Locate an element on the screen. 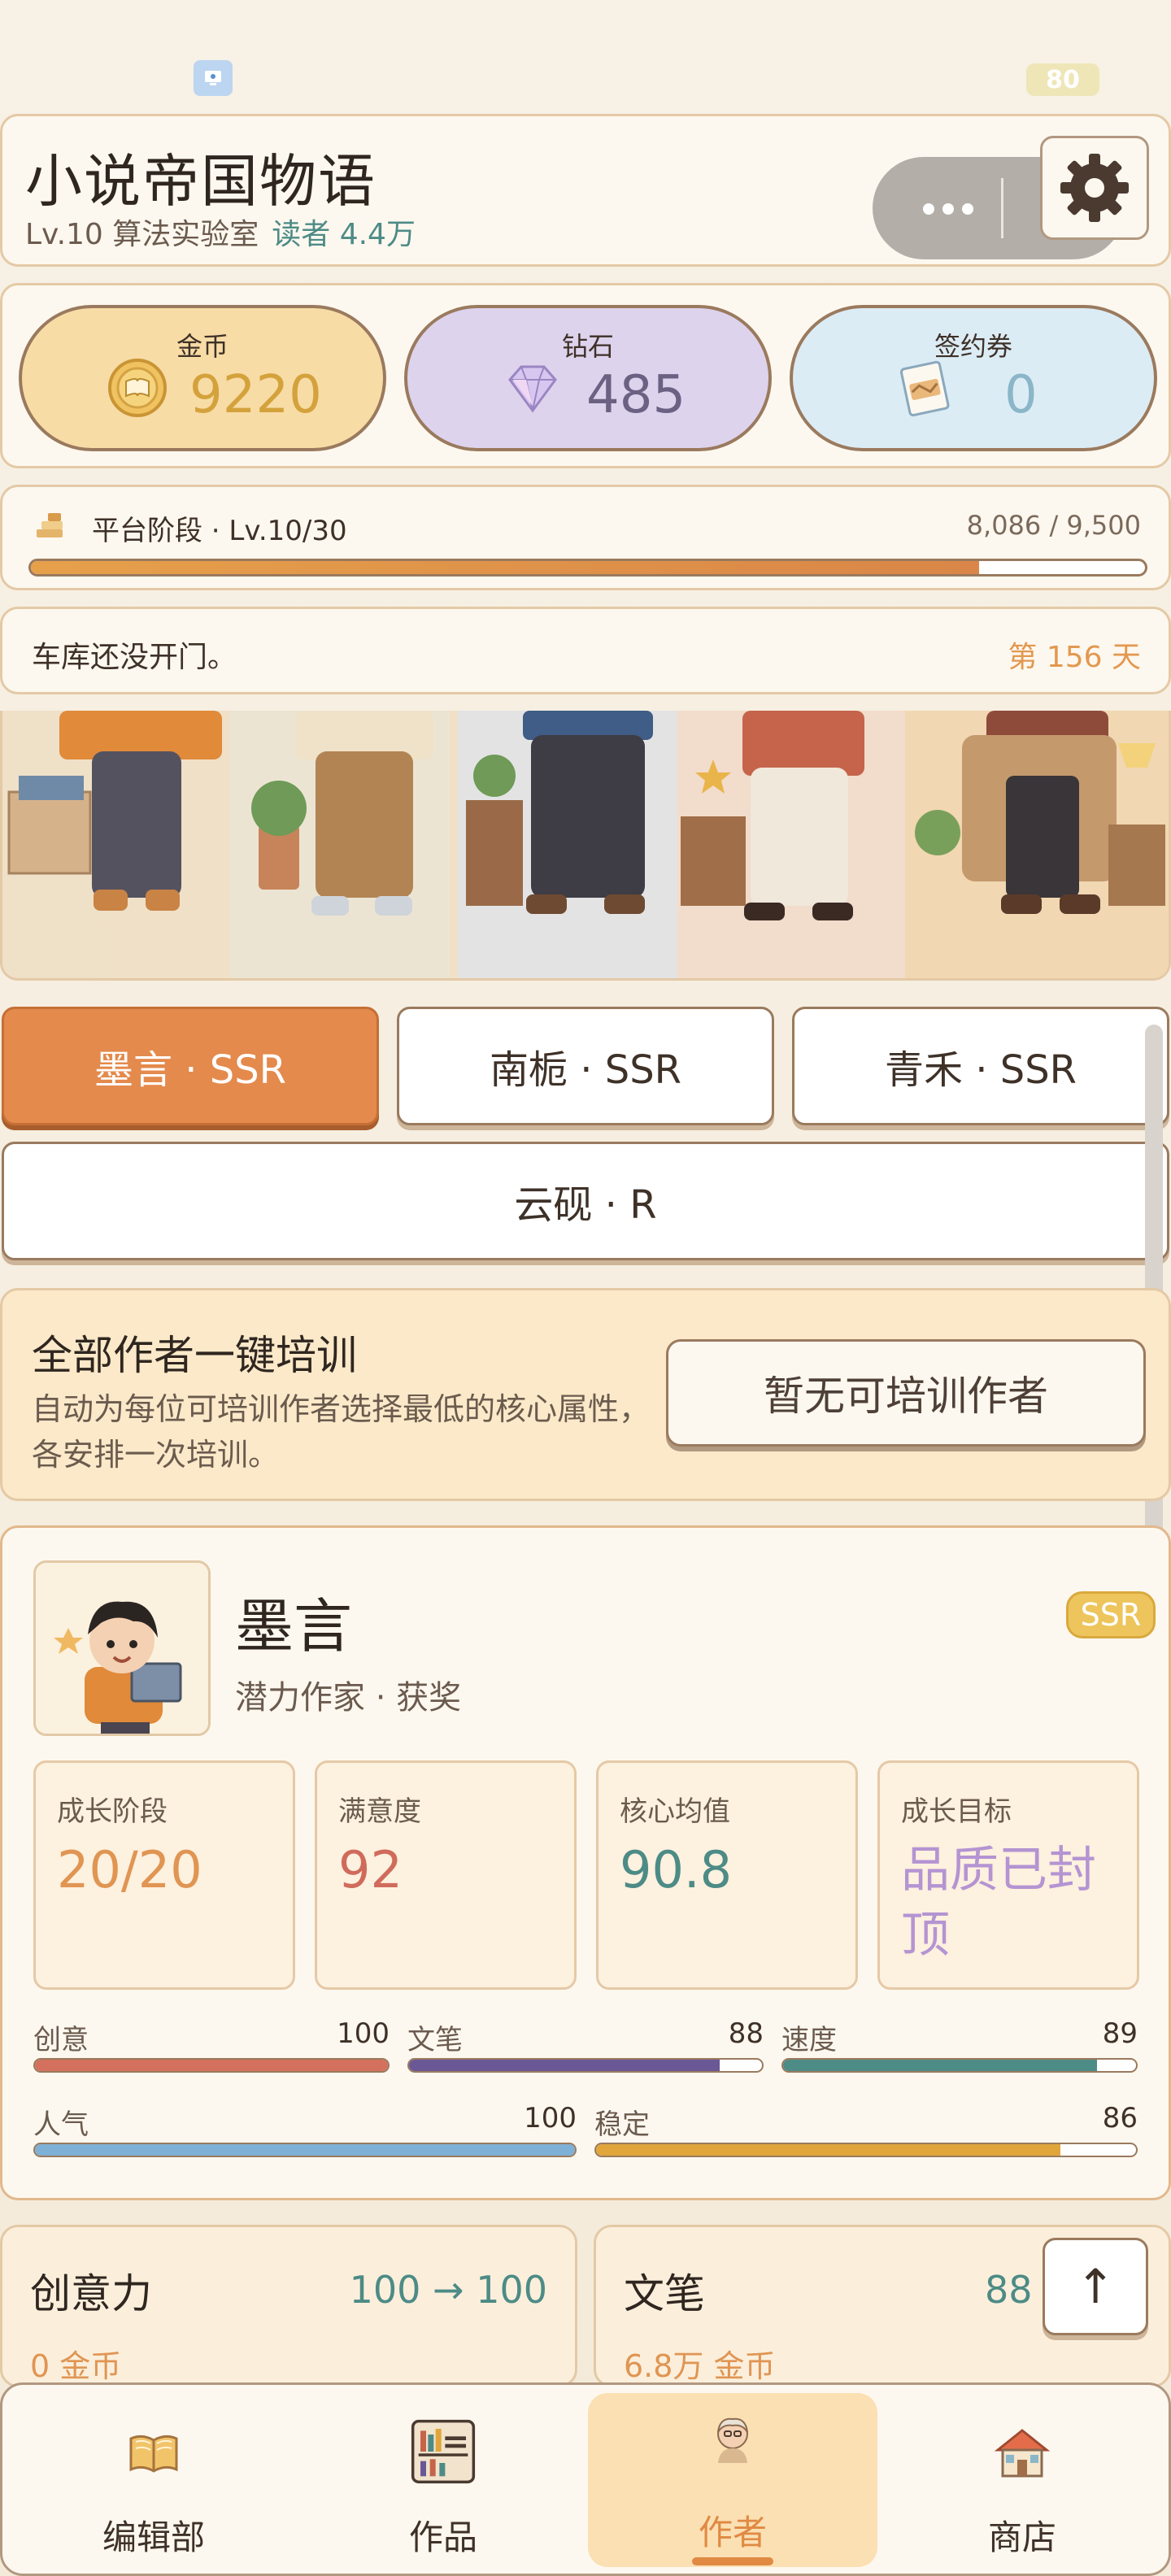 This screenshot has height=2576, width=1171. attr-name: 稳定 is located at coordinates (622, 2125).